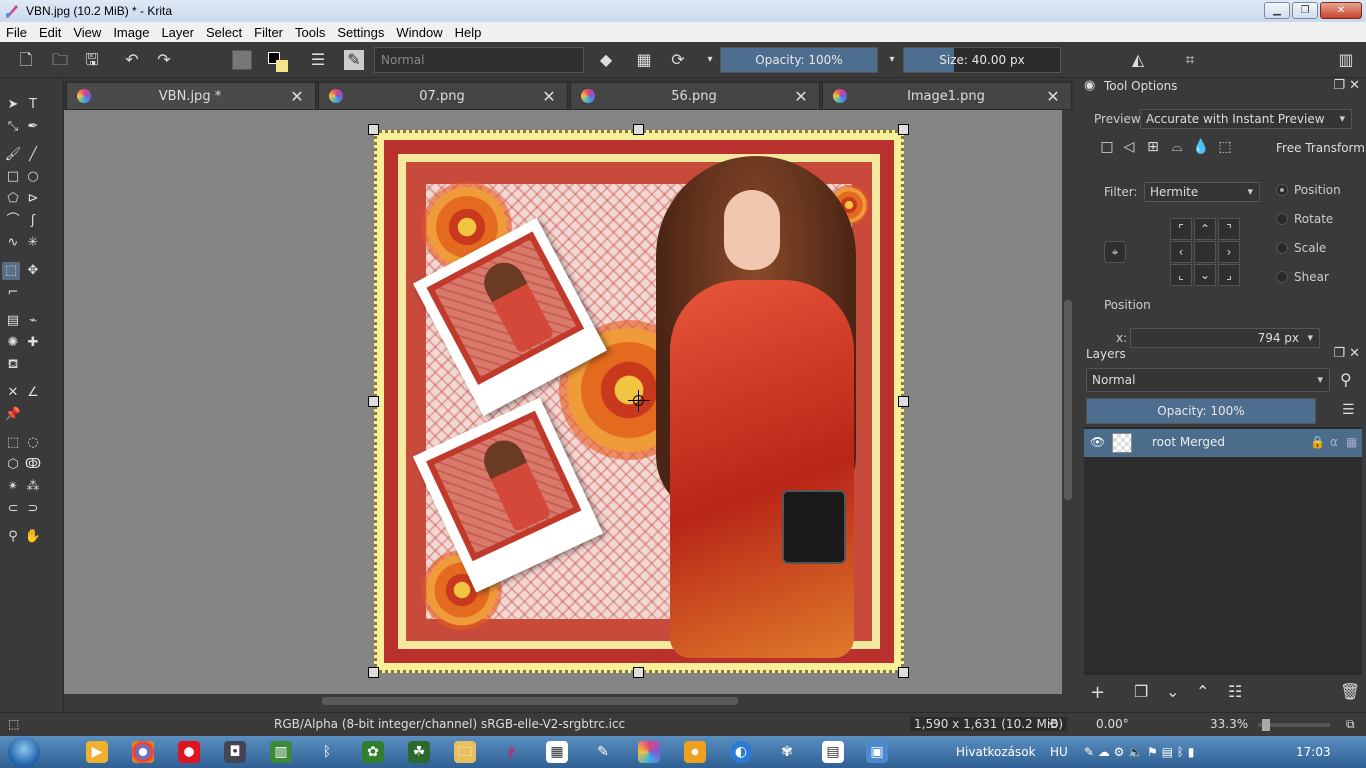 This screenshot has width=1366, height=768. What do you see at coordinates (281, 752) in the screenshot?
I see `spreadsheet-icon: ▥` at bounding box center [281, 752].